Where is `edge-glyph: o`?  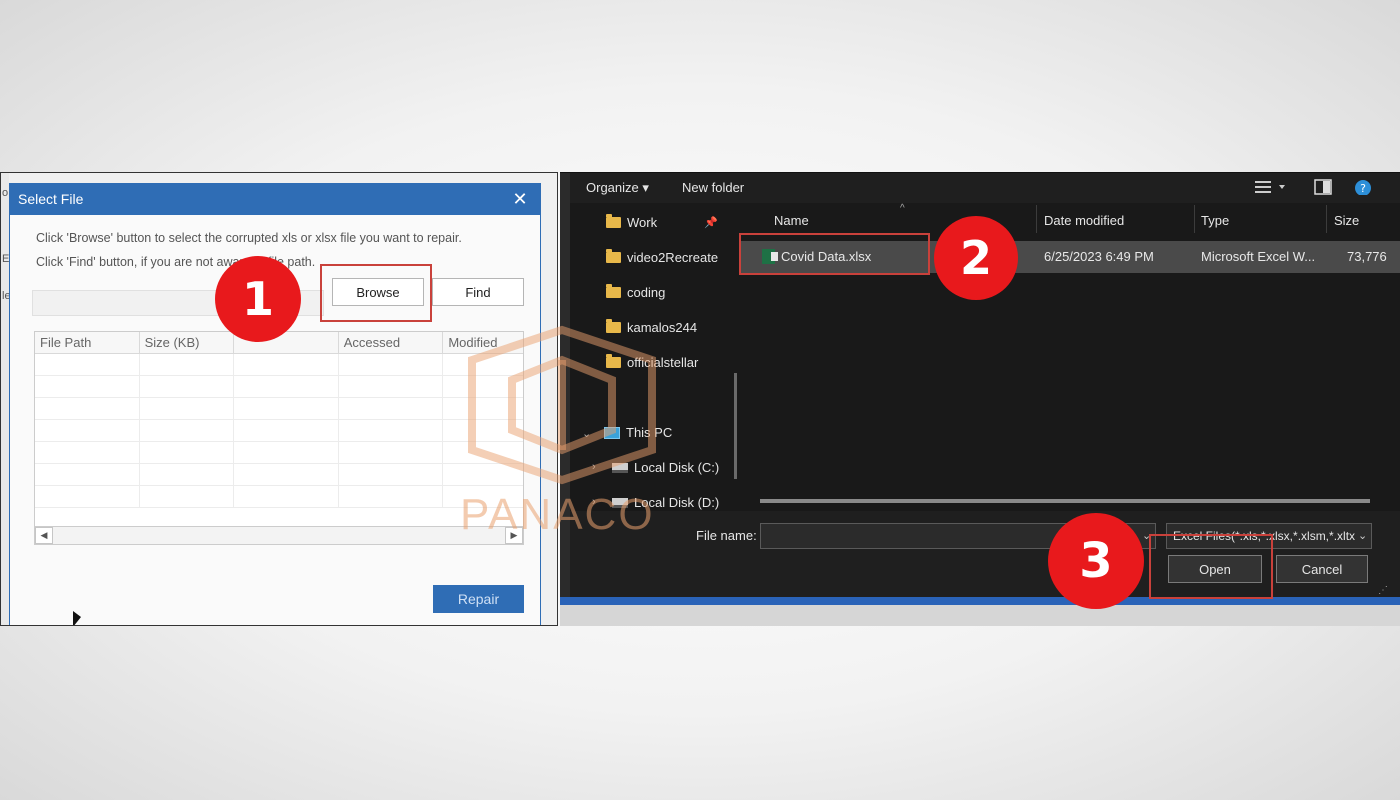
edge-glyph: o is located at coordinates (5, 193).